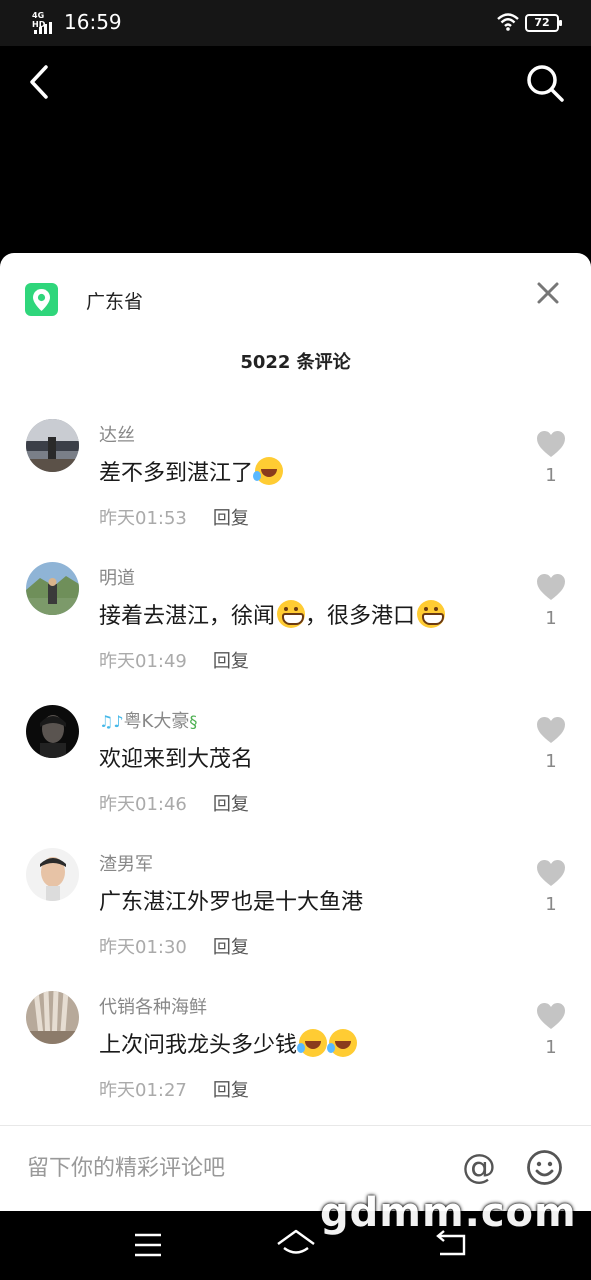 This screenshot has height=1280, width=591. I want to click on comment-input, so click(227, 1168).